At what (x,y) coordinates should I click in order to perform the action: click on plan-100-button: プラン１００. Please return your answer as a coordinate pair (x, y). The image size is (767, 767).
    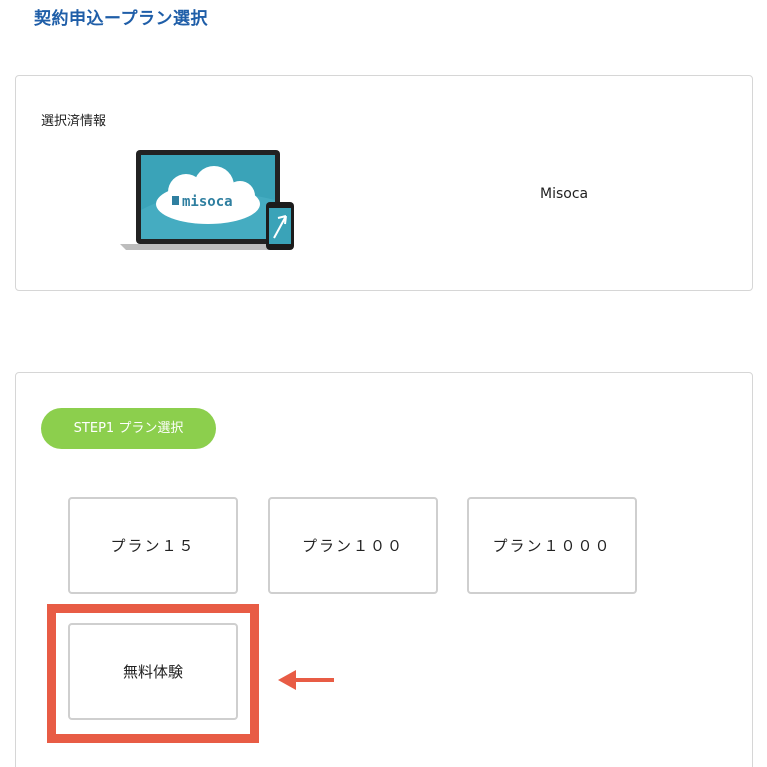
    Looking at the image, I should click on (353, 545).